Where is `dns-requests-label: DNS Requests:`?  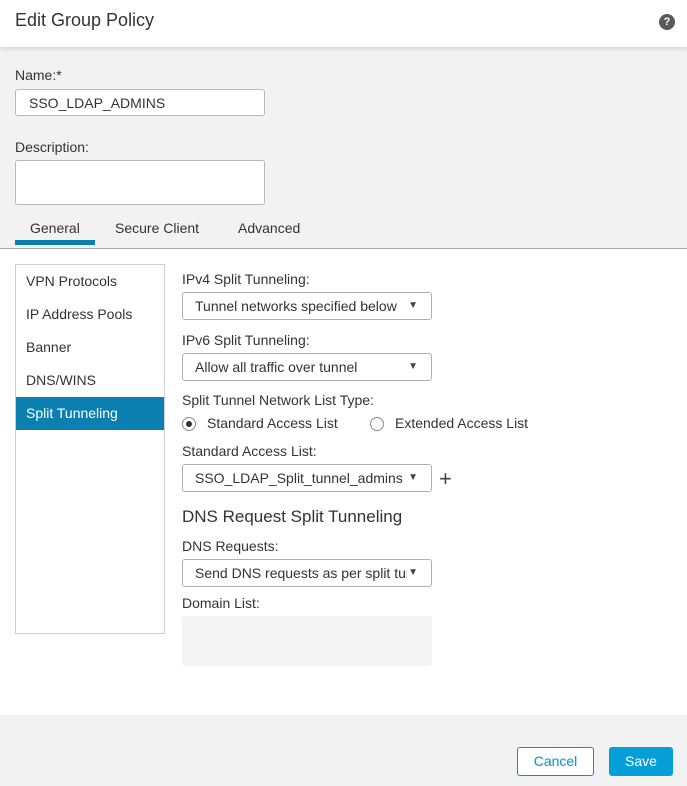 dns-requests-label: DNS Requests: is located at coordinates (230, 546).